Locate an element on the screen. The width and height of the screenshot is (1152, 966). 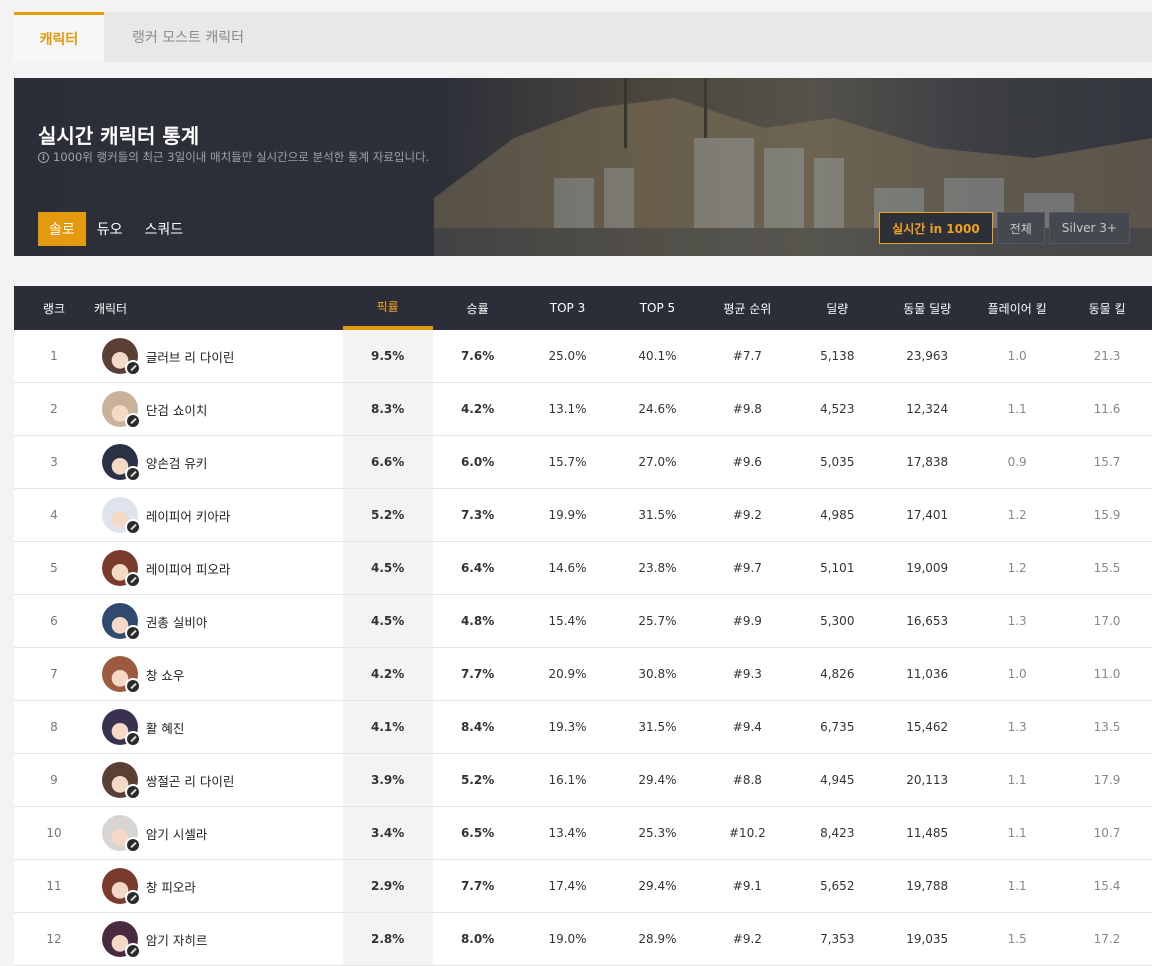
top-tabs: 캐릭터 랭커 모스트 캐릭터 is located at coordinates (583, 37).